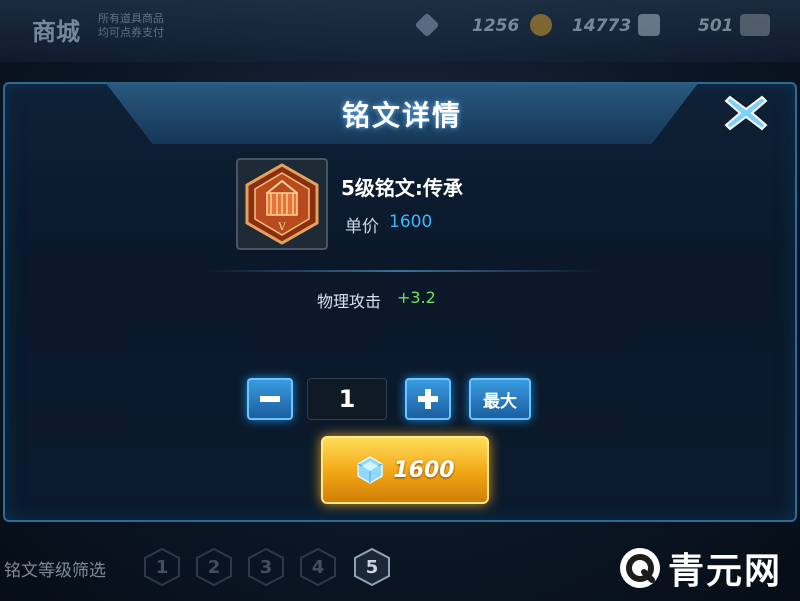  What do you see at coordinates (131, 18) in the screenshot?
I see `subtitle-line-1: 所有道具商品` at bounding box center [131, 18].